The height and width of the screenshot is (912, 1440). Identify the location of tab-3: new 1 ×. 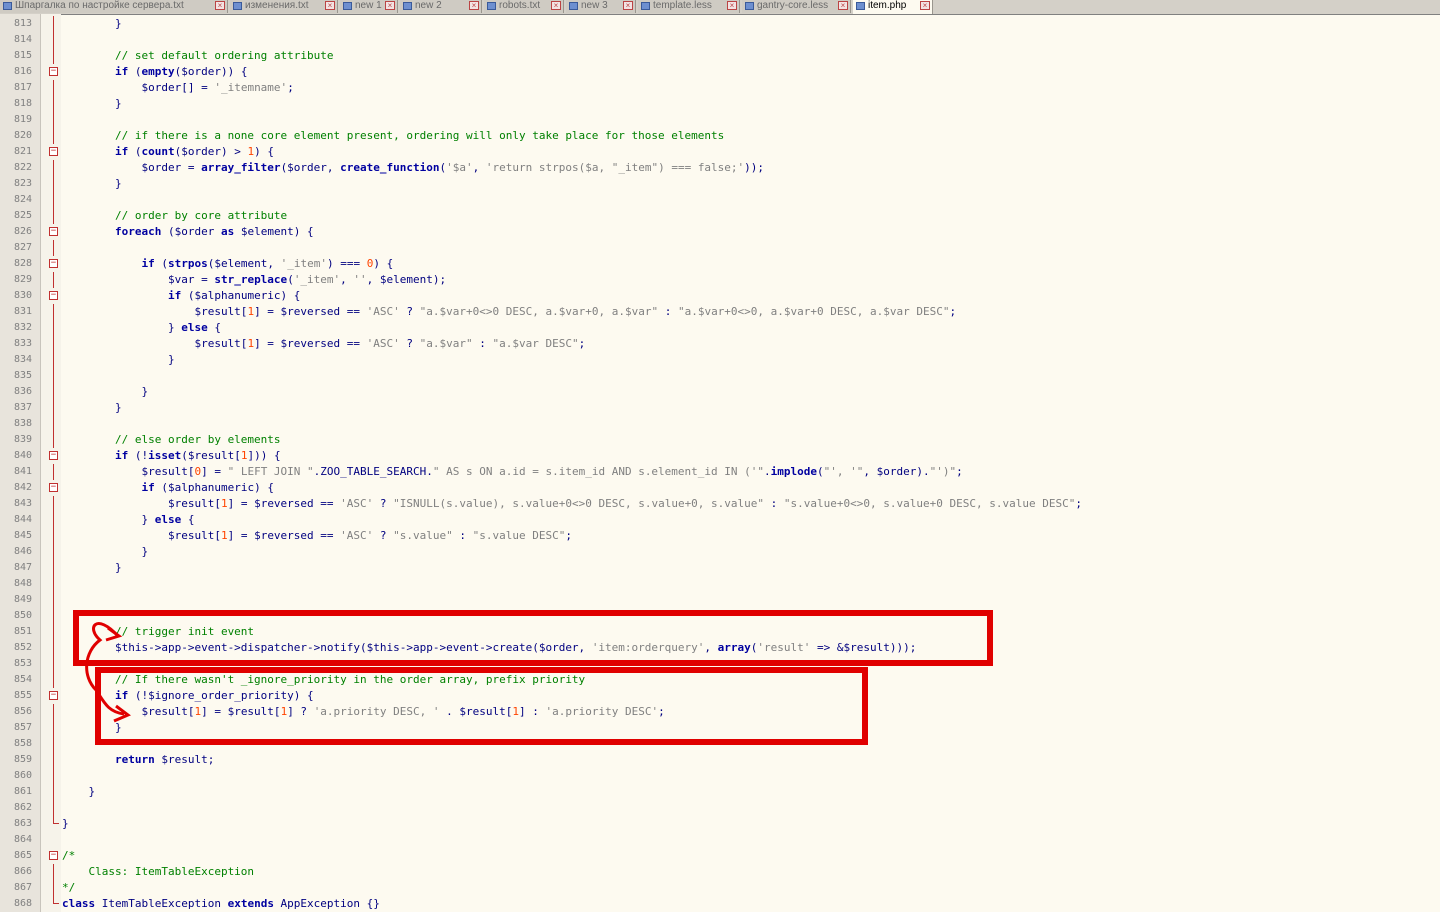
(369, 6).